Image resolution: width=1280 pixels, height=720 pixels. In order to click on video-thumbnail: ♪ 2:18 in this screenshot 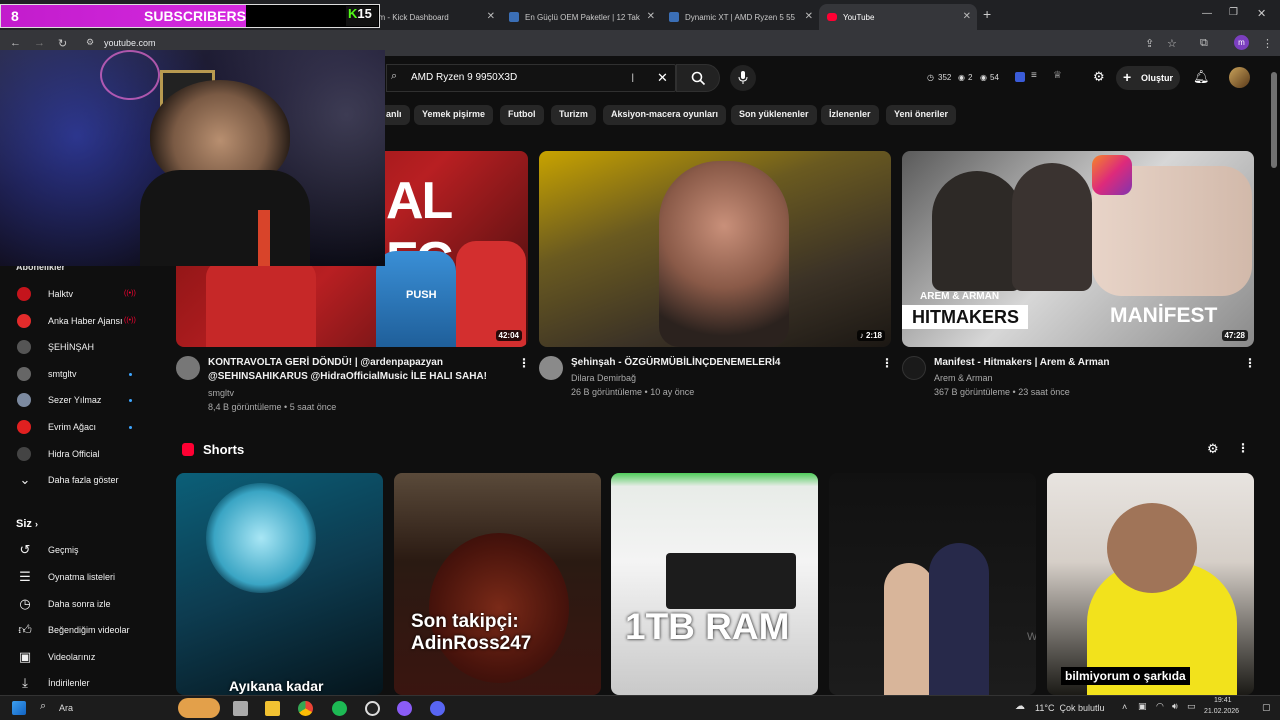, I will do `click(715, 249)`.